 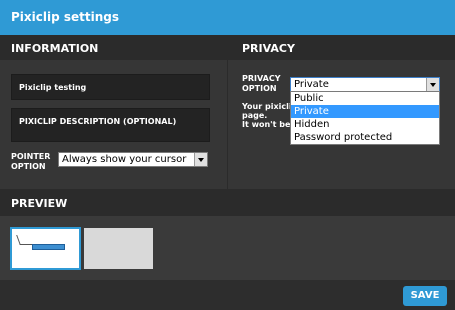 I want to click on pointer-option-selected: Always show your cursor, so click(x=124, y=159).